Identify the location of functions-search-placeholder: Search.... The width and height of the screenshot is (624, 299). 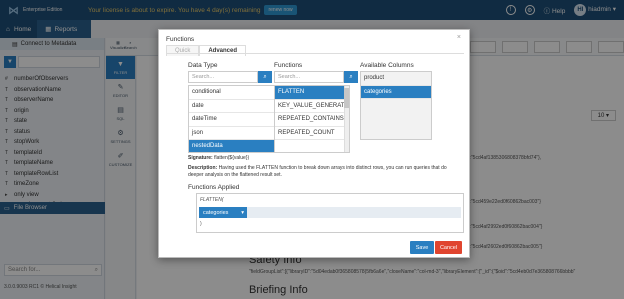
(289, 77).